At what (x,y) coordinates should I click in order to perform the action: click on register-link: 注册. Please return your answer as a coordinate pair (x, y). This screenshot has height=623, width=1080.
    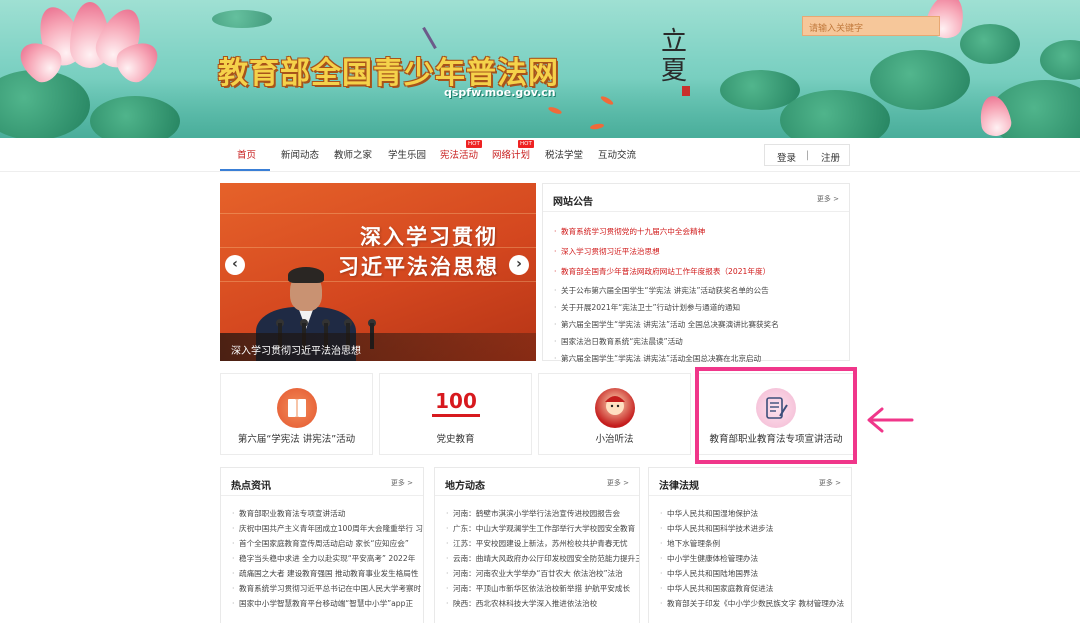
    Looking at the image, I should click on (830, 157).